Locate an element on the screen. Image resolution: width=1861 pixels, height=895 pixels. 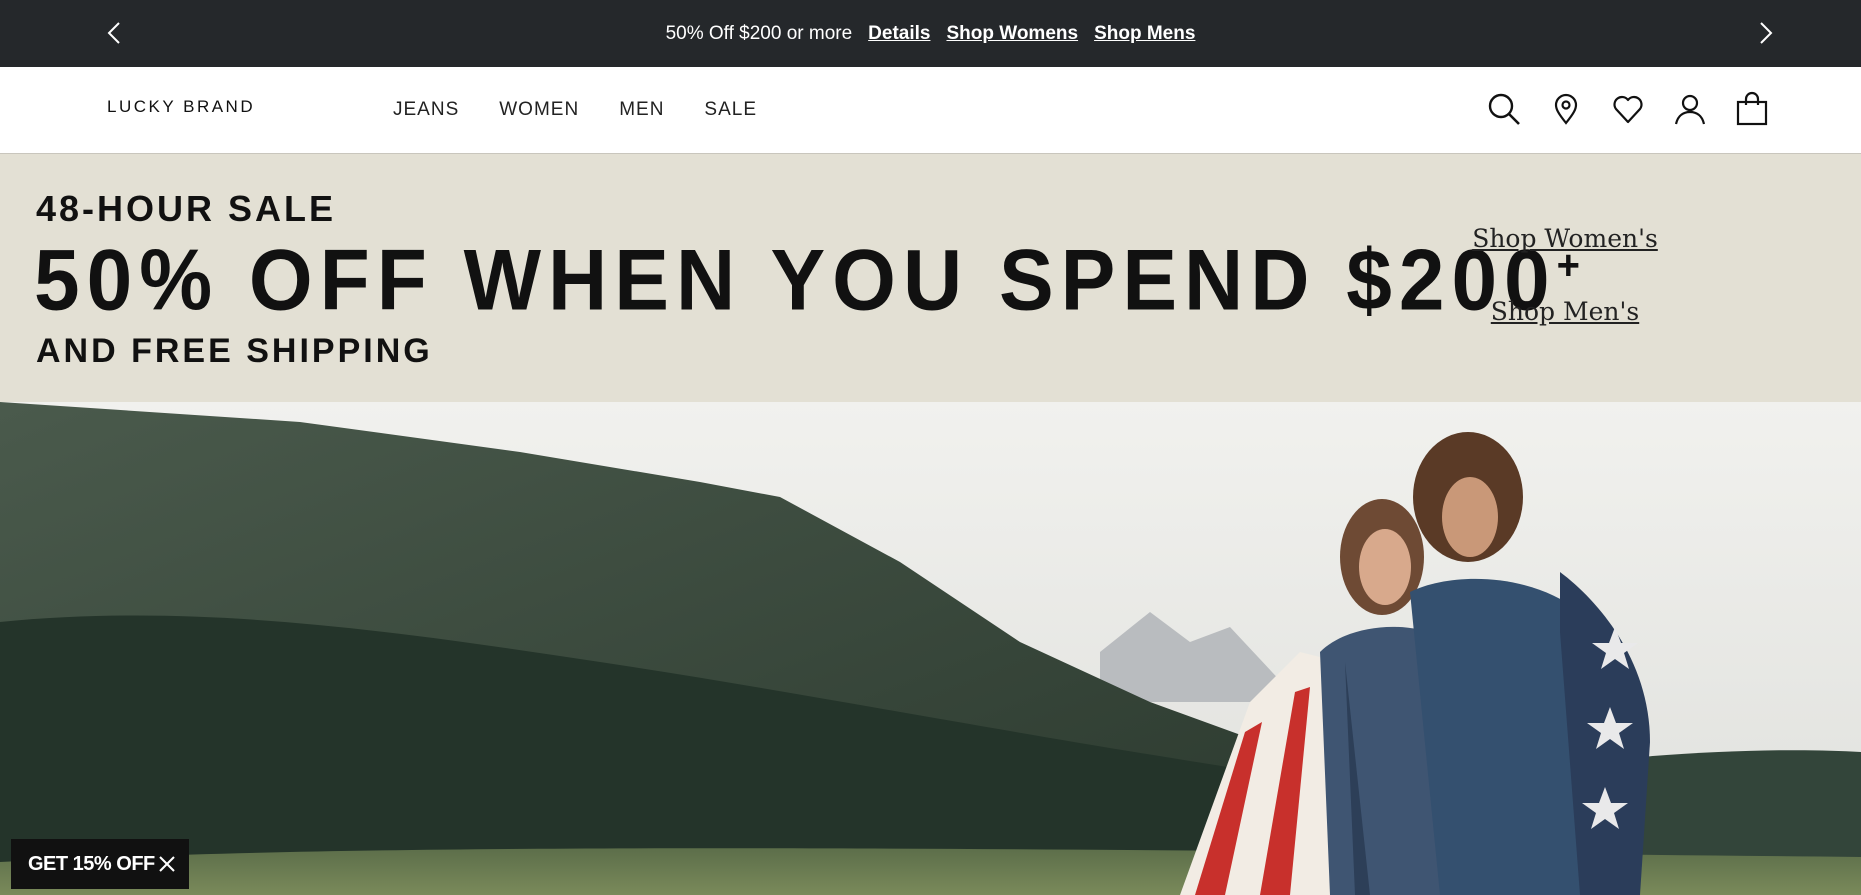
header-icons is located at coordinates (1628, 109).